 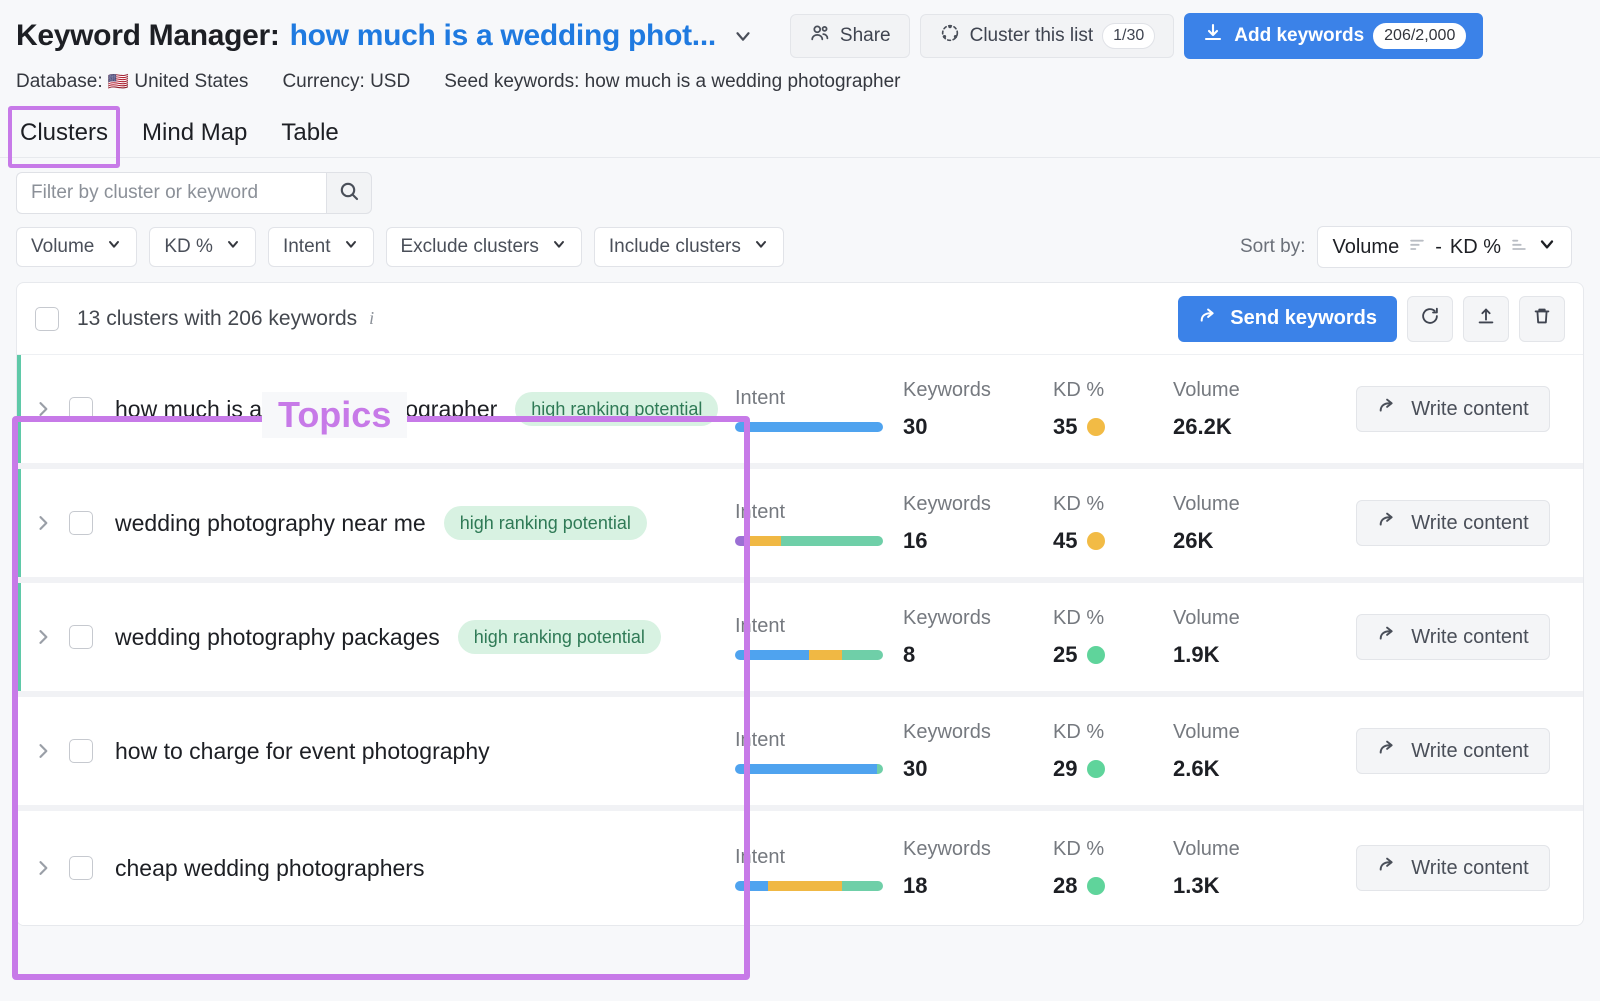 What do you see at coordinates (1047, 36) in the screenshot?
I see `cluster-this-list-button: Cluster this list 1/30` at bounding box center [1047, 36].